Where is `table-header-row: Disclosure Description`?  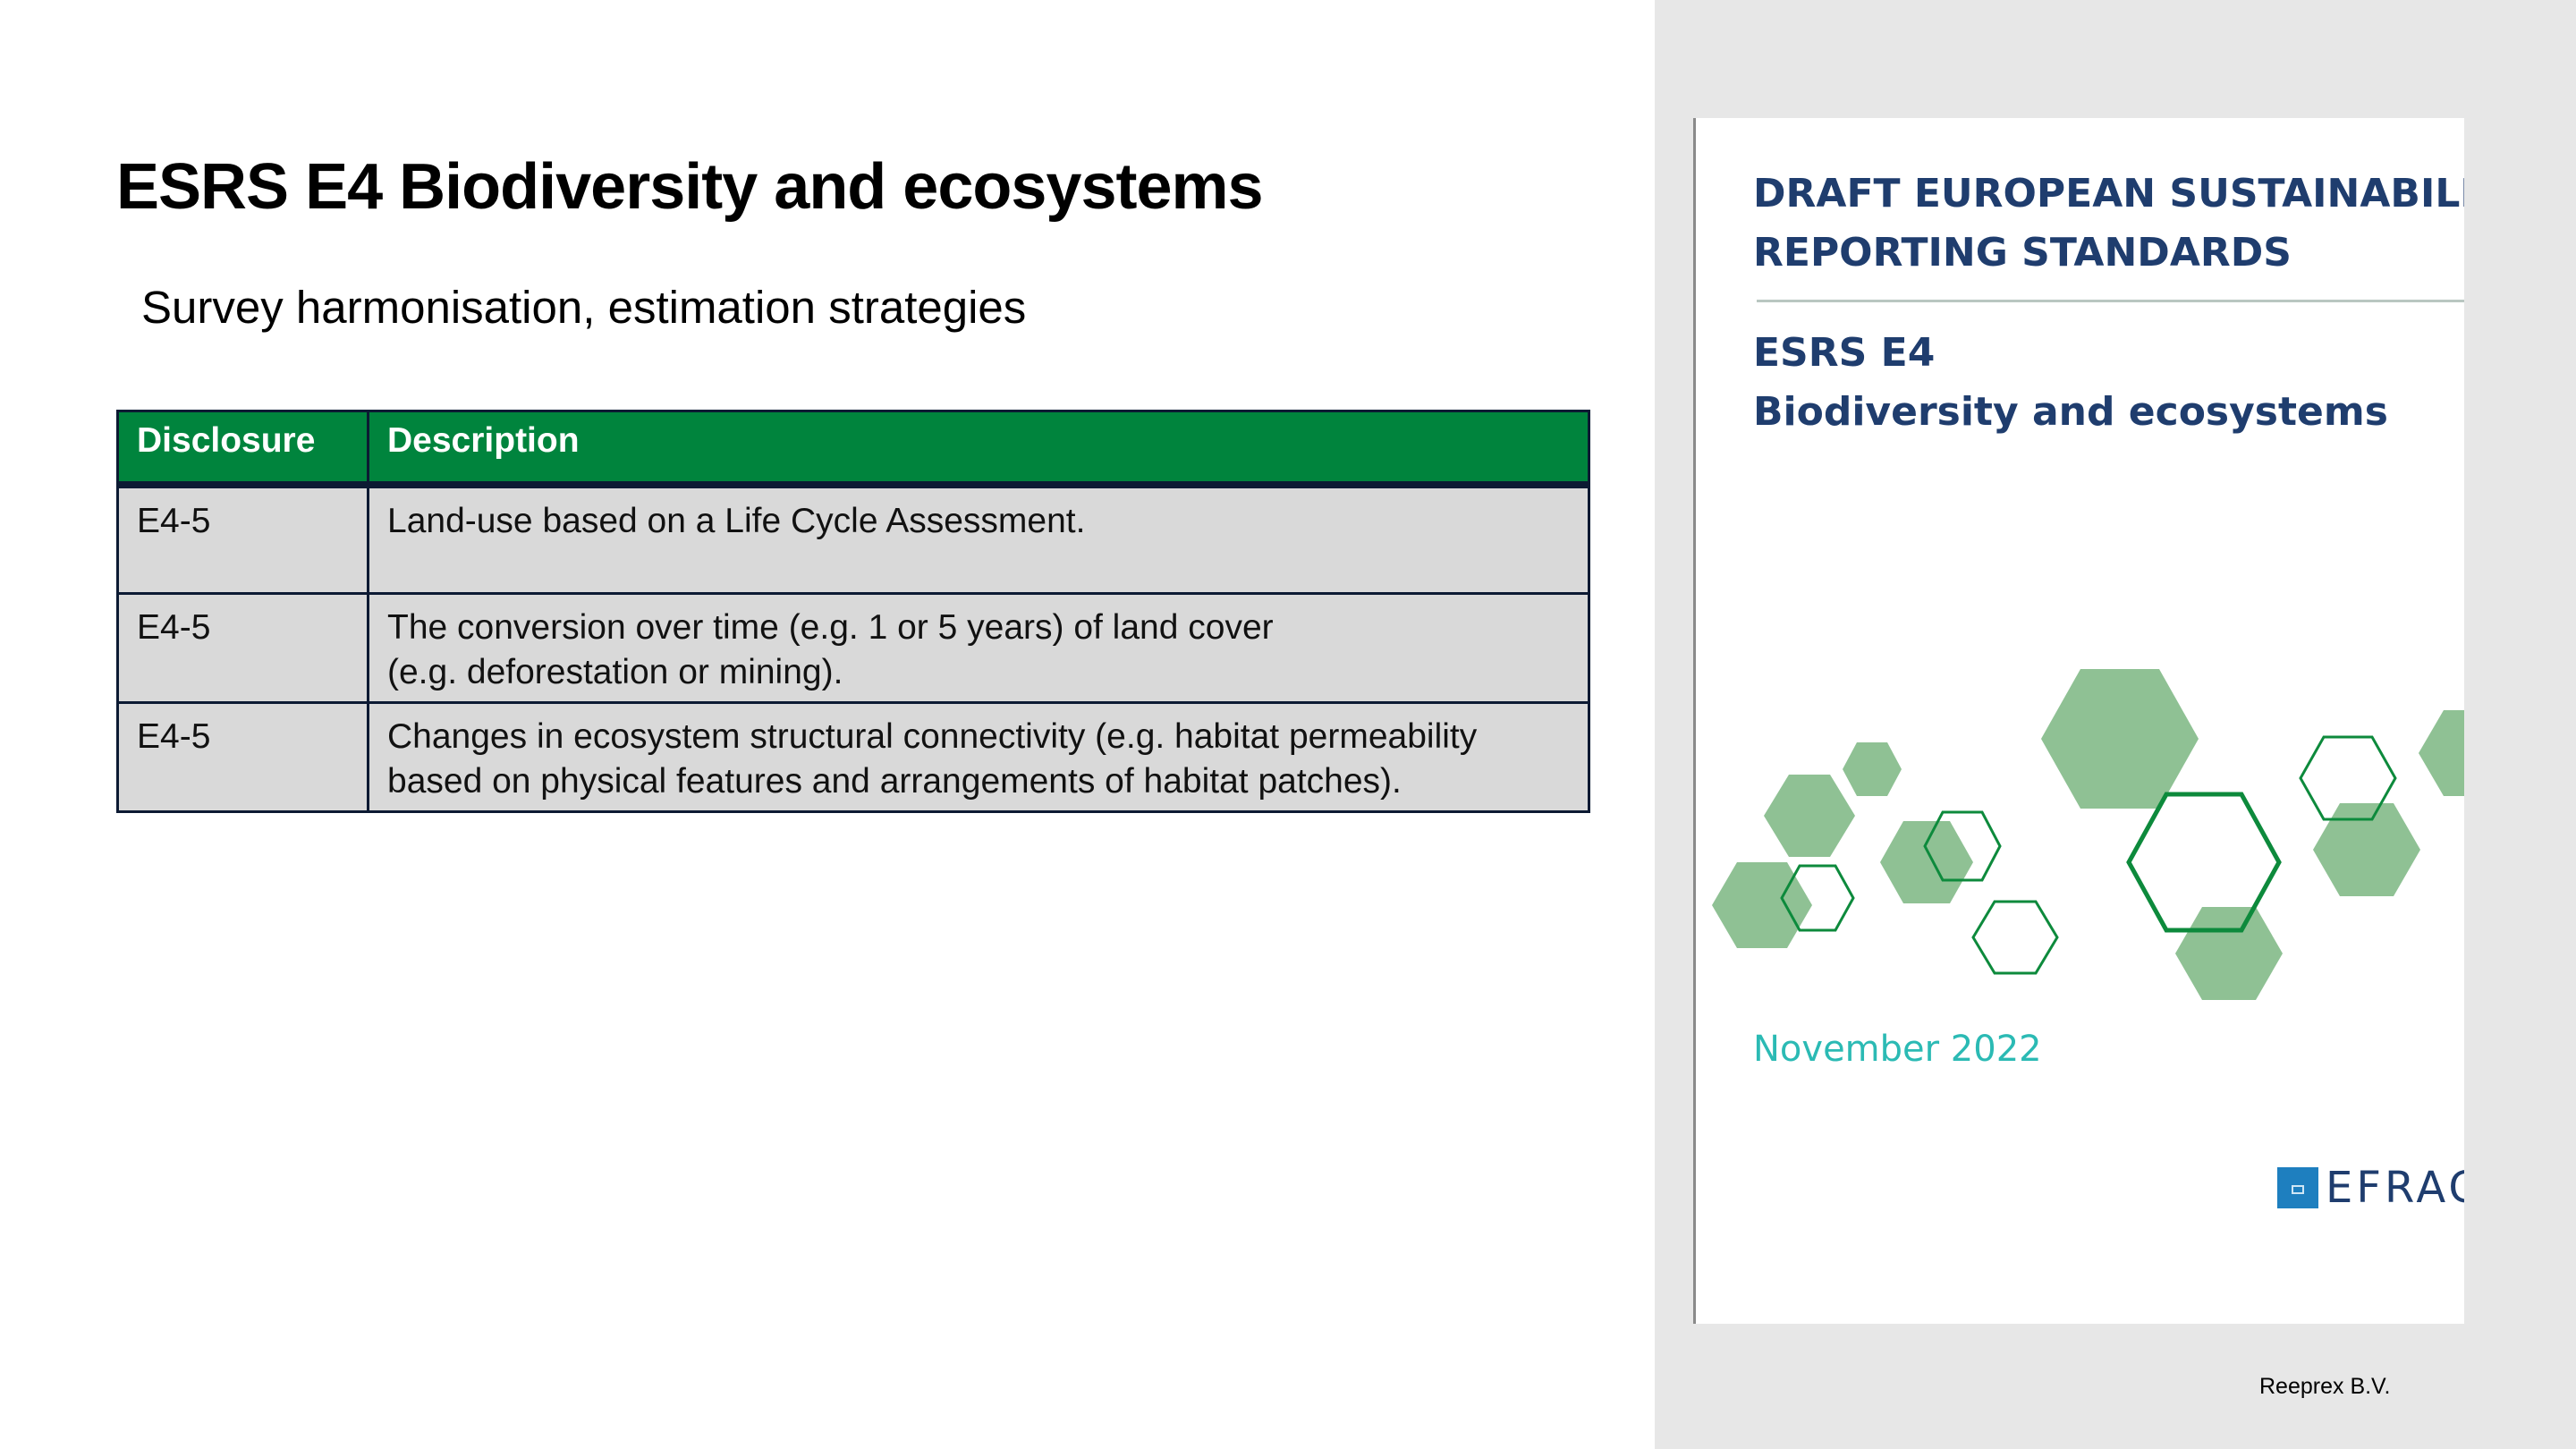
table-header-row: Disclosure Description is located at coordinates (853, 449).